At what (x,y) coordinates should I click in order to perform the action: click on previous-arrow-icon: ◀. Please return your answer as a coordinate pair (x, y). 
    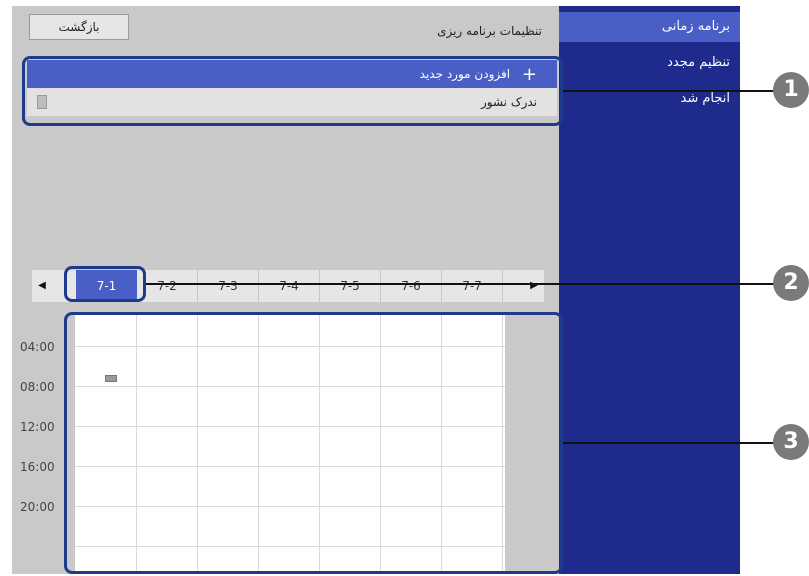
    Looking at the image, I should click on (42, 286).